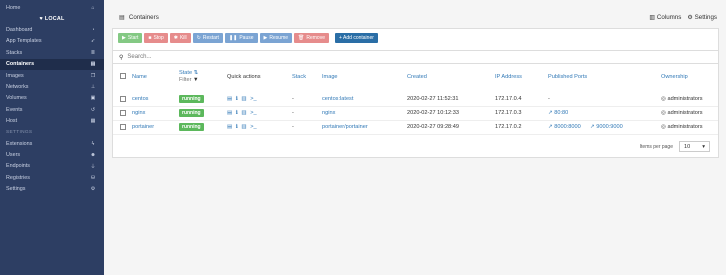 This screenshot has height=275, width=726. What do you see at coordinates (606, 127) in the screenshot?
I see `port-link: ↗ 9000:9000` at bounding box center [606, 127].